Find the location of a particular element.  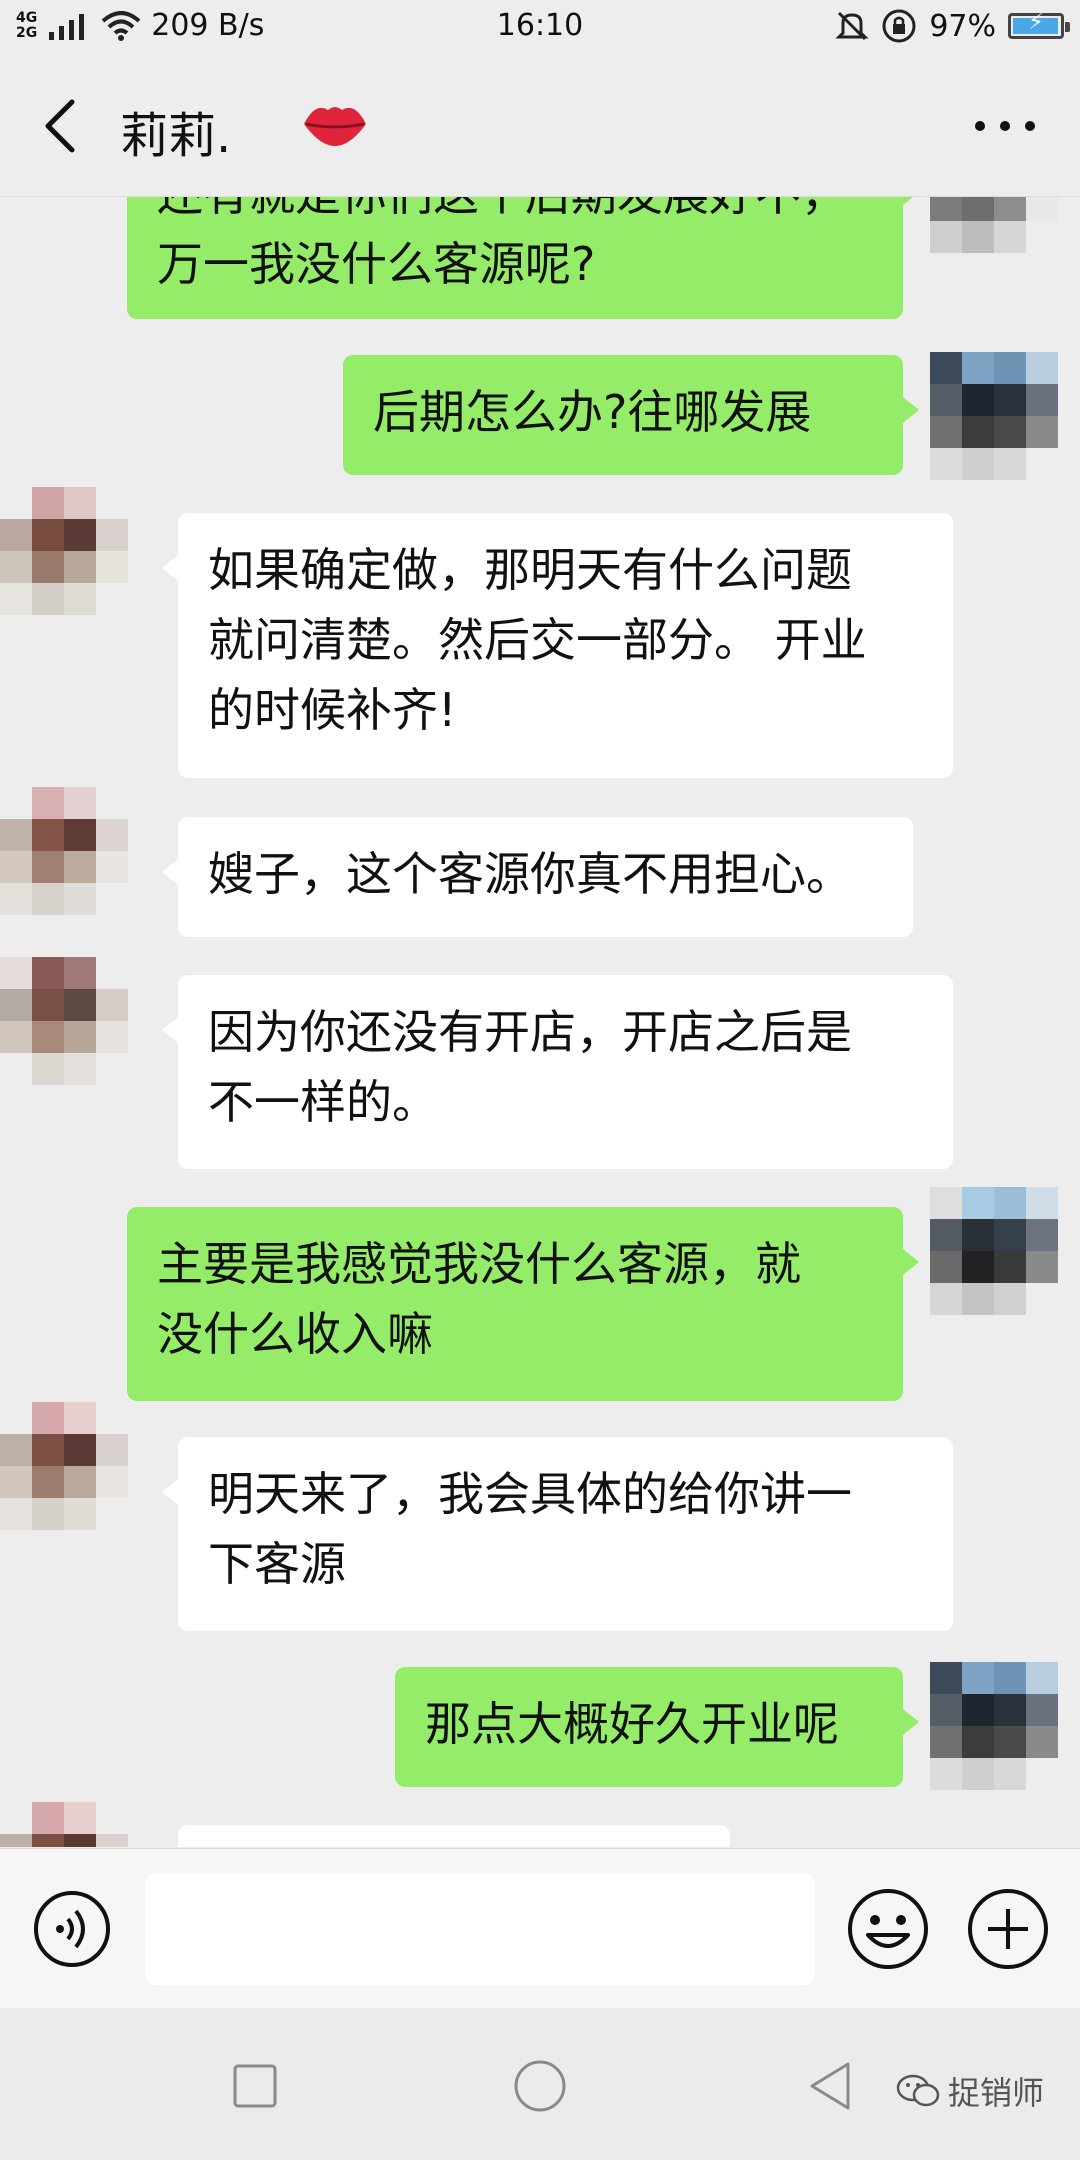

wechat-logo-icon is located at coordinates (918, 2090).